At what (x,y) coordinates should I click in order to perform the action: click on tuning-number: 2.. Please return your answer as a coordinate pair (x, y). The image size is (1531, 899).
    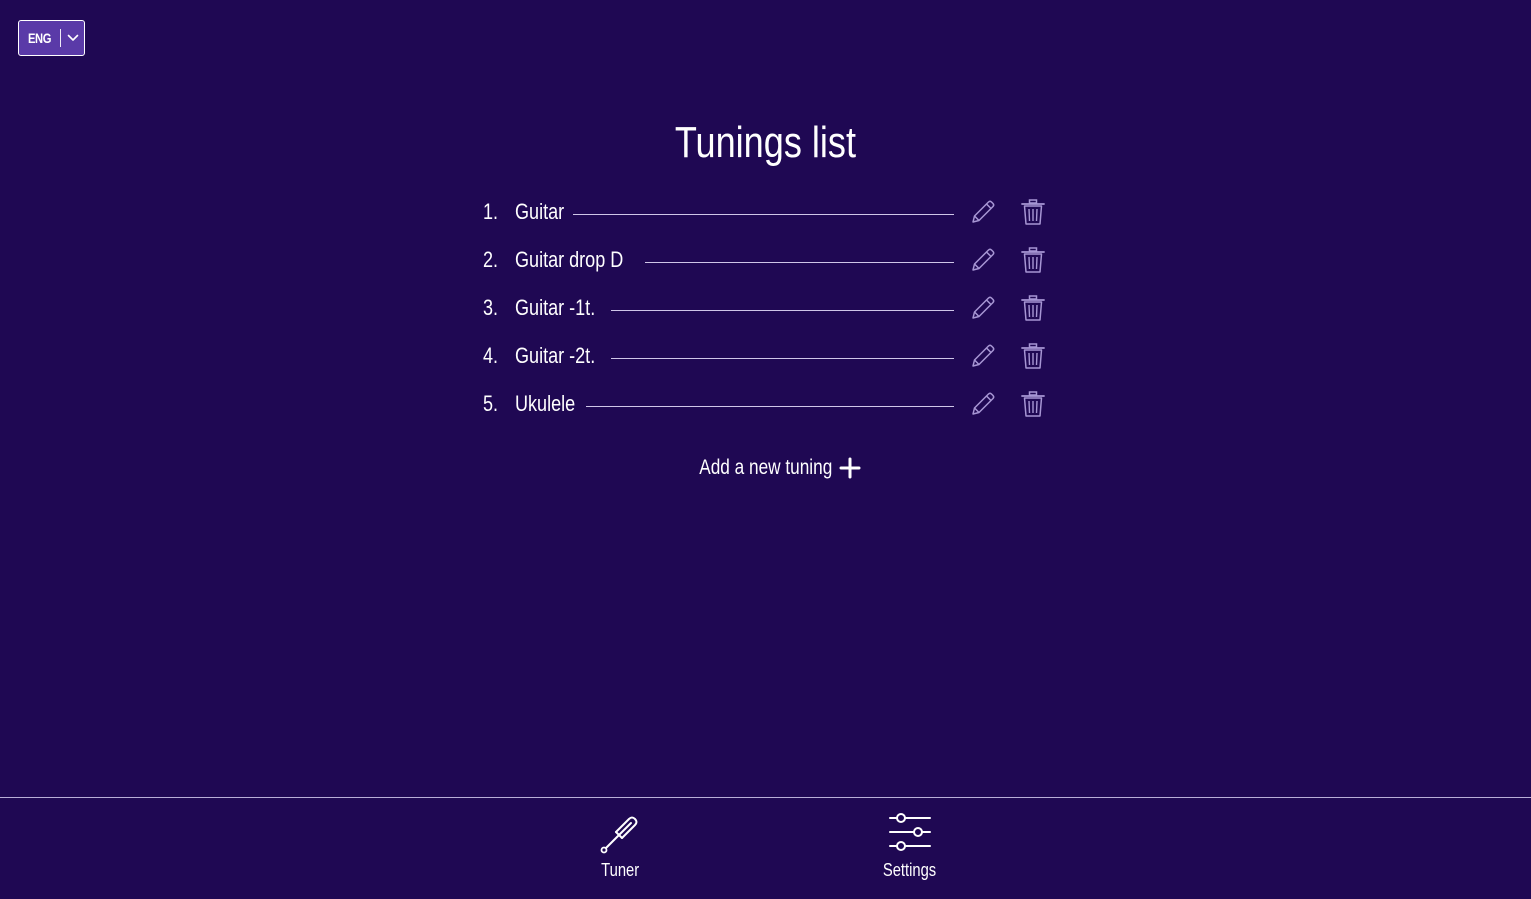
    Looking at the image, I should click on (491, 259).